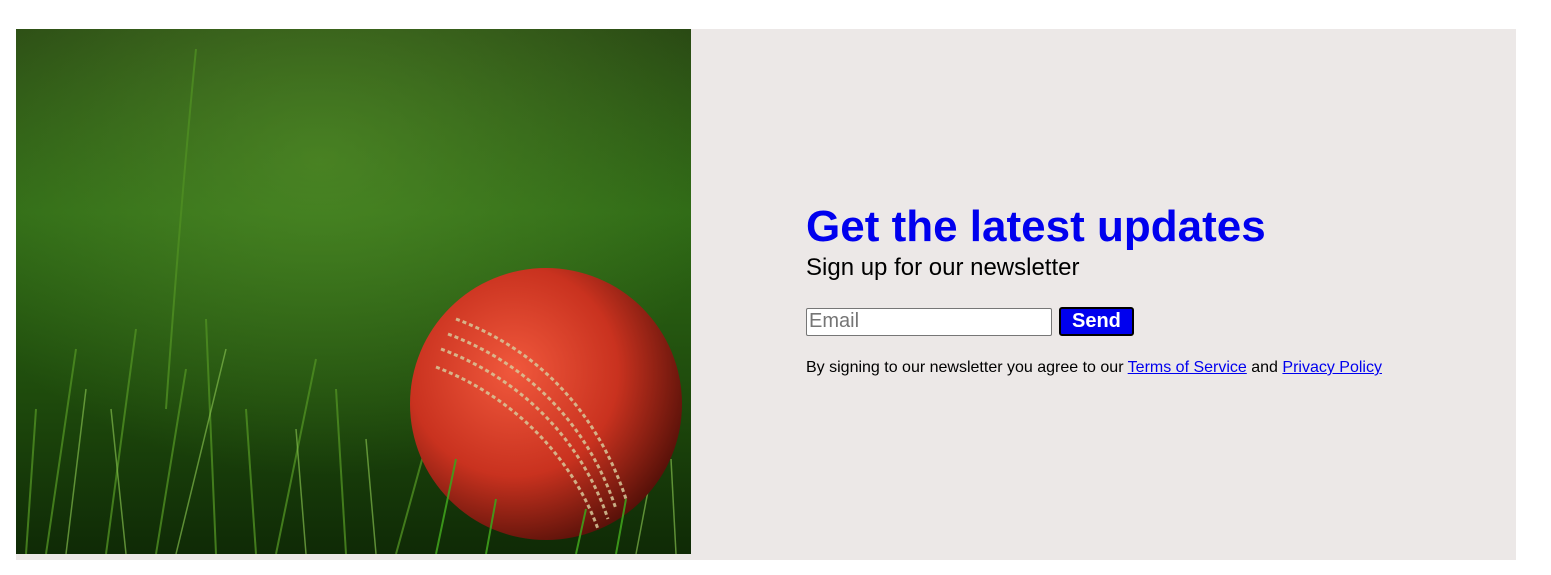  Describe the element at coordinates (929, 321) in the screenshot. I see `email-input` at that location.